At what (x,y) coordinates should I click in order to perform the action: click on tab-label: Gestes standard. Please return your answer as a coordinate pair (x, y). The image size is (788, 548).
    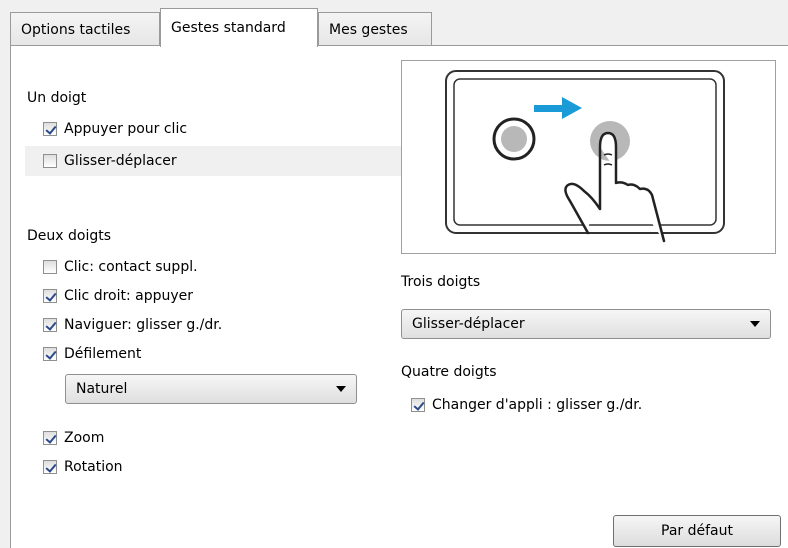
    Looking at the image, I should click on (228, 28).